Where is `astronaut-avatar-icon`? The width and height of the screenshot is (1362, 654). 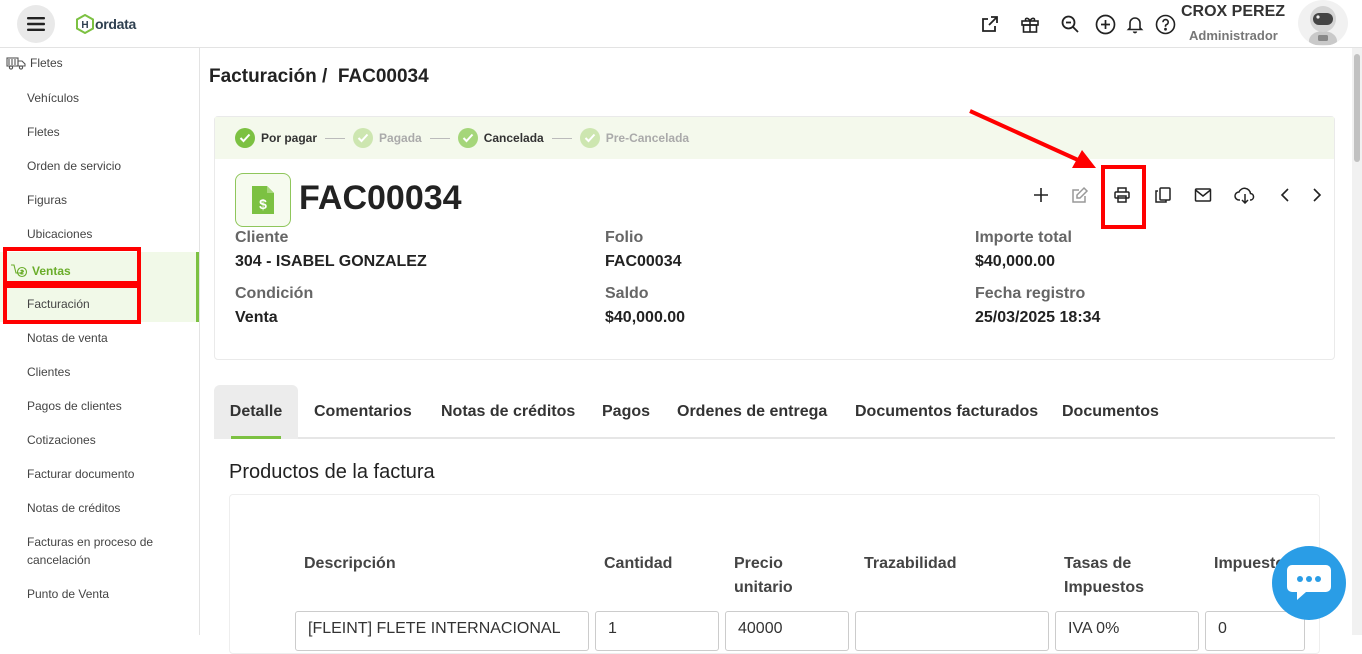 astronaut-avatar-icon is located at coordinates (1323, 25).